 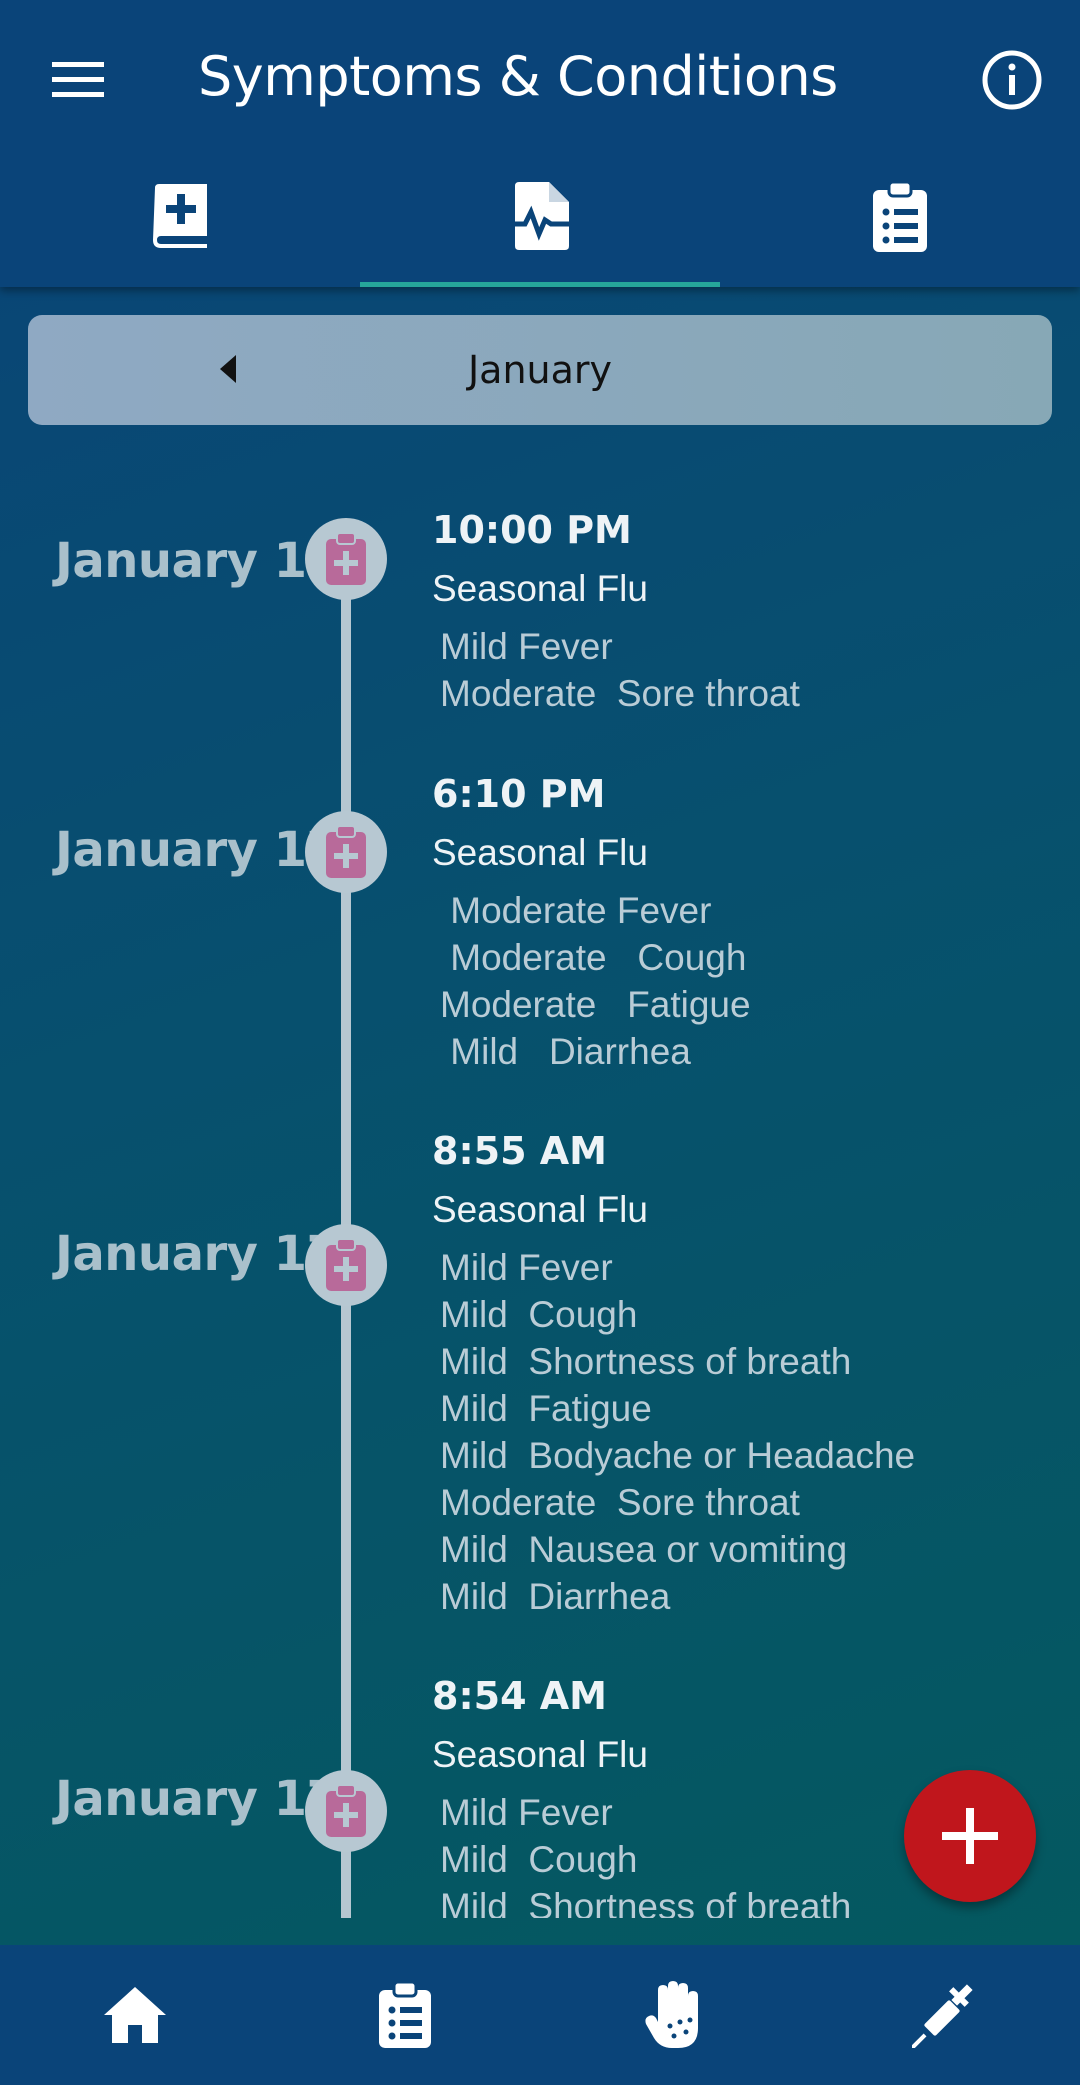 I want to click on symptom-item: Moderate Fatigue, so click(x=595, y=1004).